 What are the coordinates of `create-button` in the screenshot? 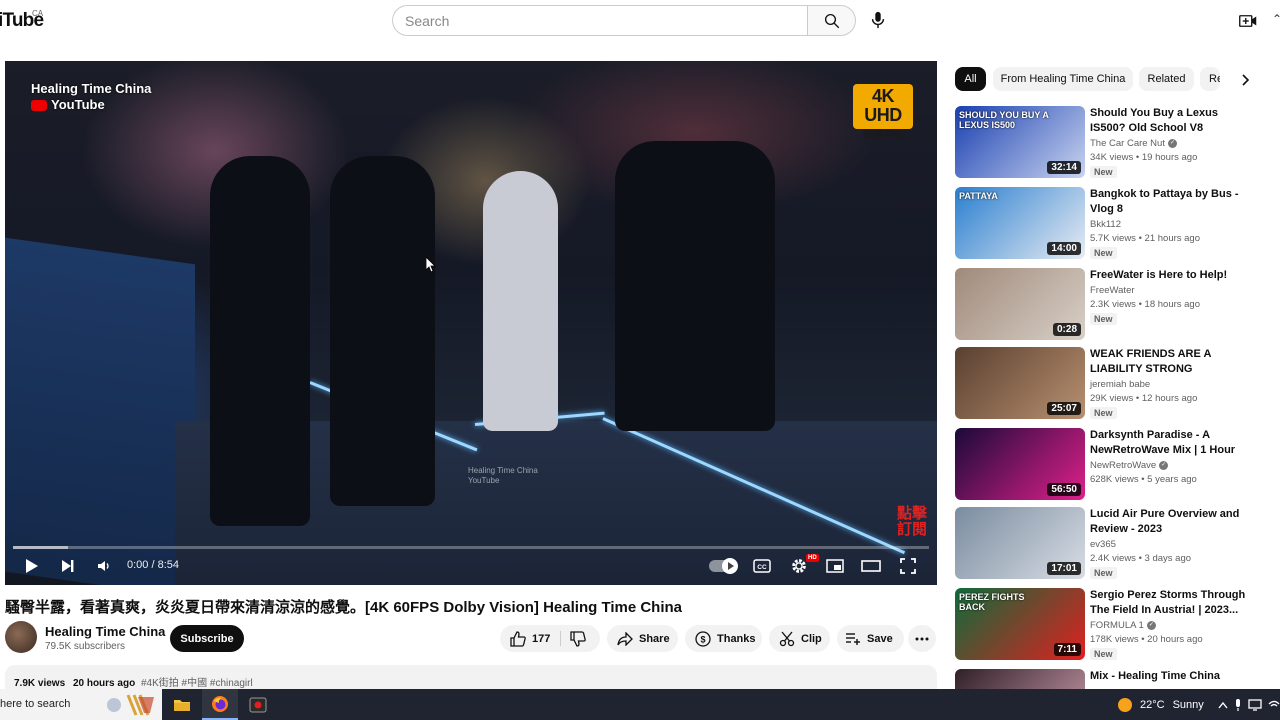 It's located at (1248, 21).